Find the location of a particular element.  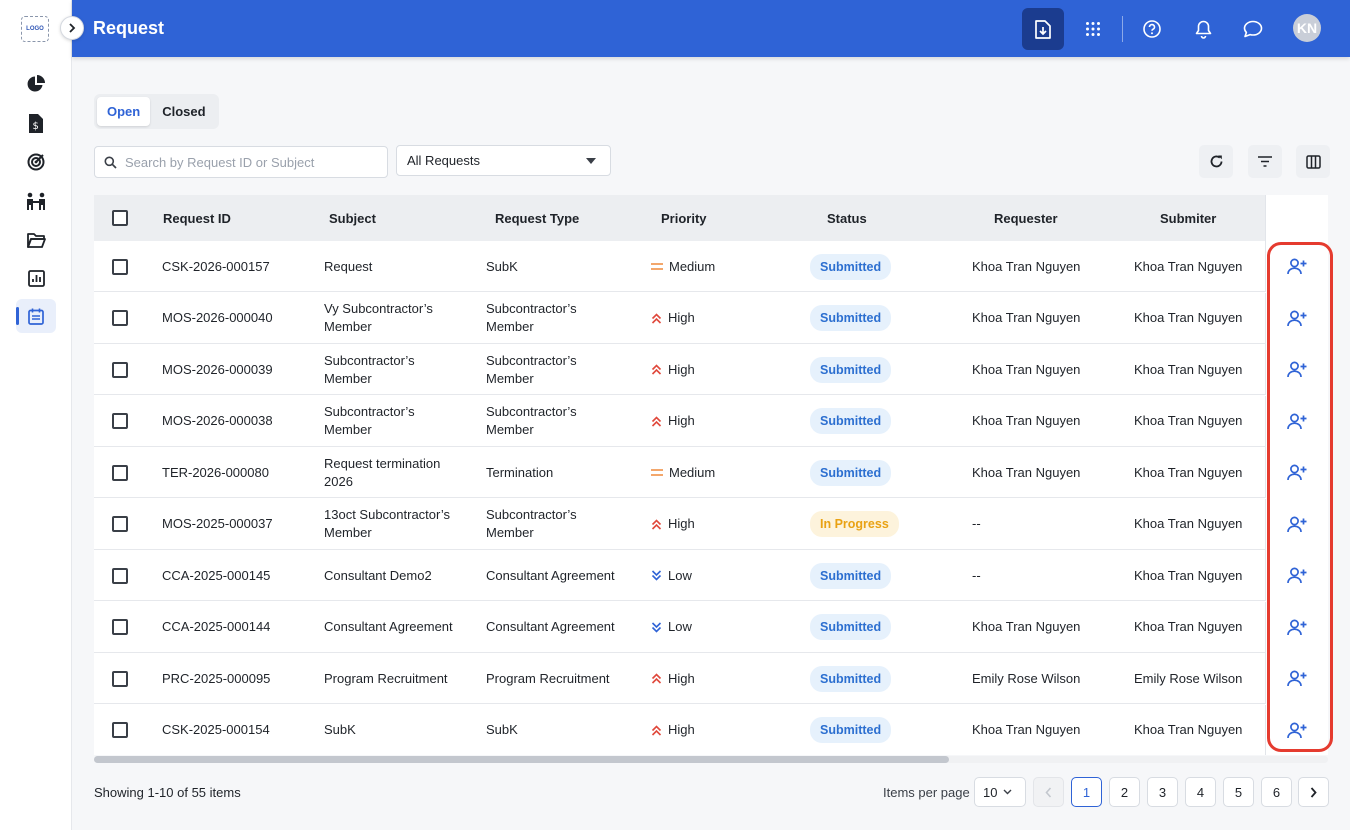

request-id-cell: CSK-2026-000157 is located at coordinates (216, 266).